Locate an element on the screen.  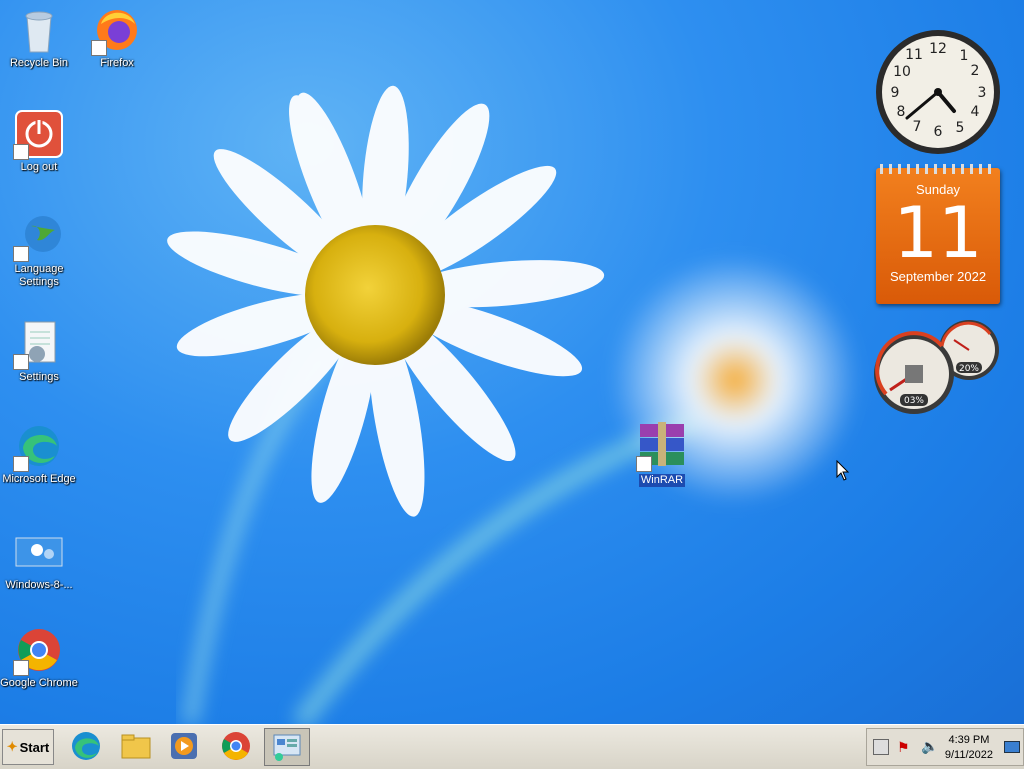
taskbar-file-explorer is located at coordinates (136, 746).